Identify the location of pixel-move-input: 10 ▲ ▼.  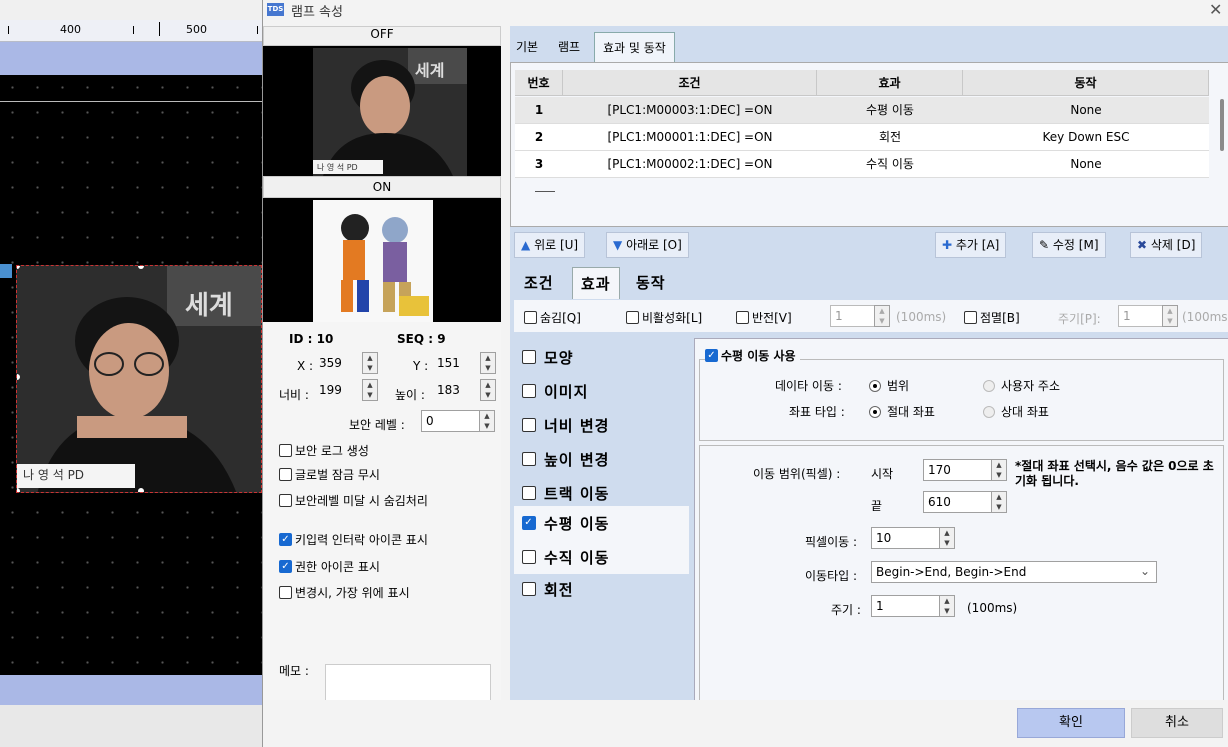
(913, 538).